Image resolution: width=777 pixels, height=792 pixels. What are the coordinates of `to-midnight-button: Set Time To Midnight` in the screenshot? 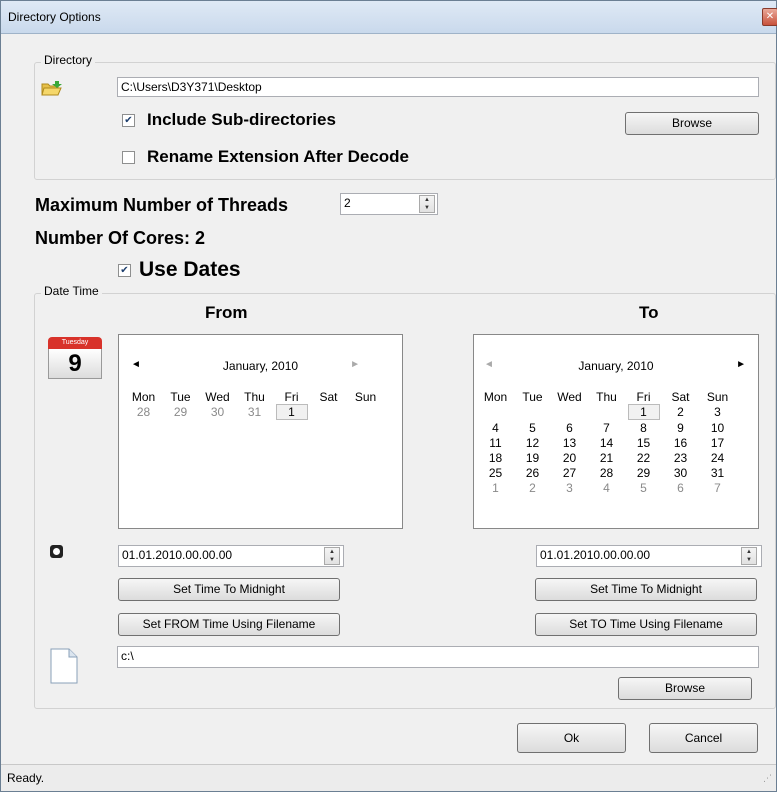 It's located at (646, 589).